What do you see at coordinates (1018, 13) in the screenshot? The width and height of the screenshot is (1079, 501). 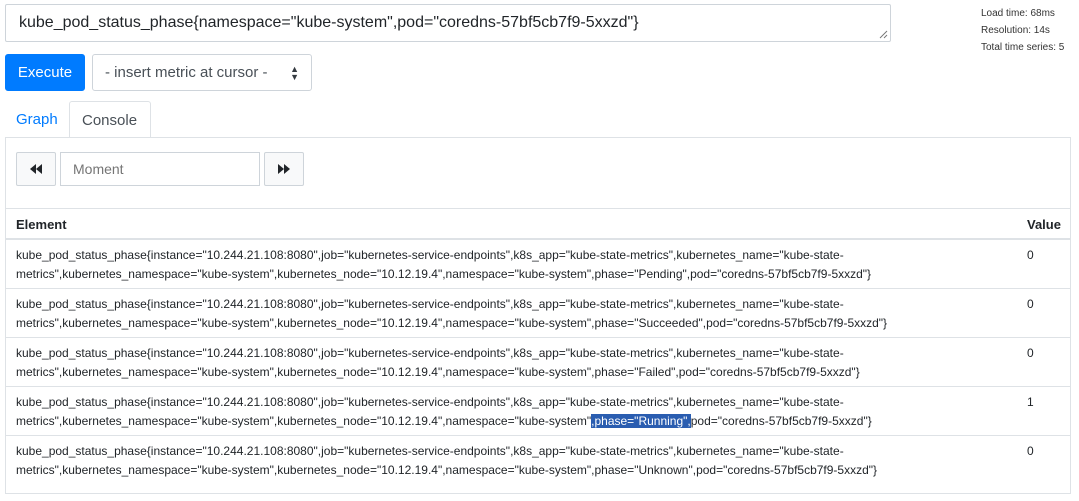 I see `load-time: Load time: 68ms` at bounding box center [1018, 13].